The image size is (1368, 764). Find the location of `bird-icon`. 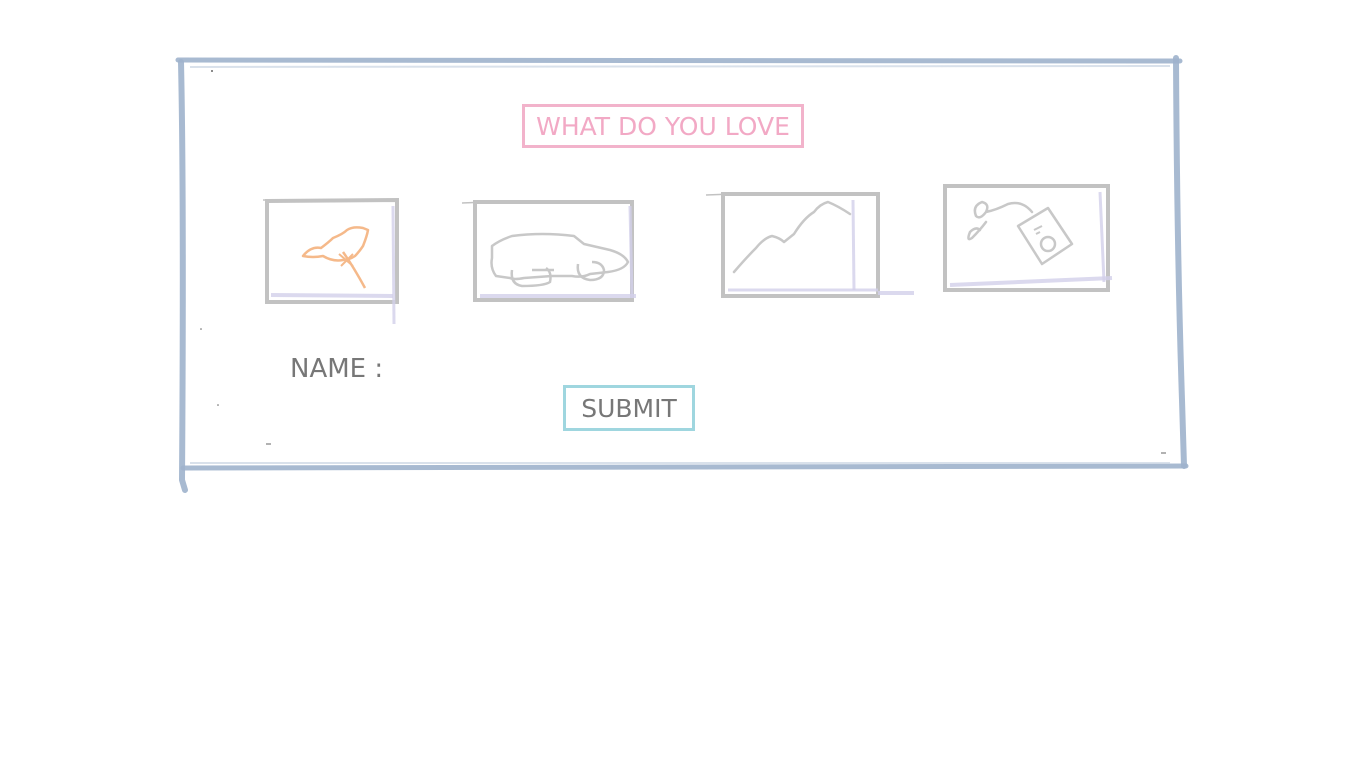

bird-icon is located at coordinates (331, 261).